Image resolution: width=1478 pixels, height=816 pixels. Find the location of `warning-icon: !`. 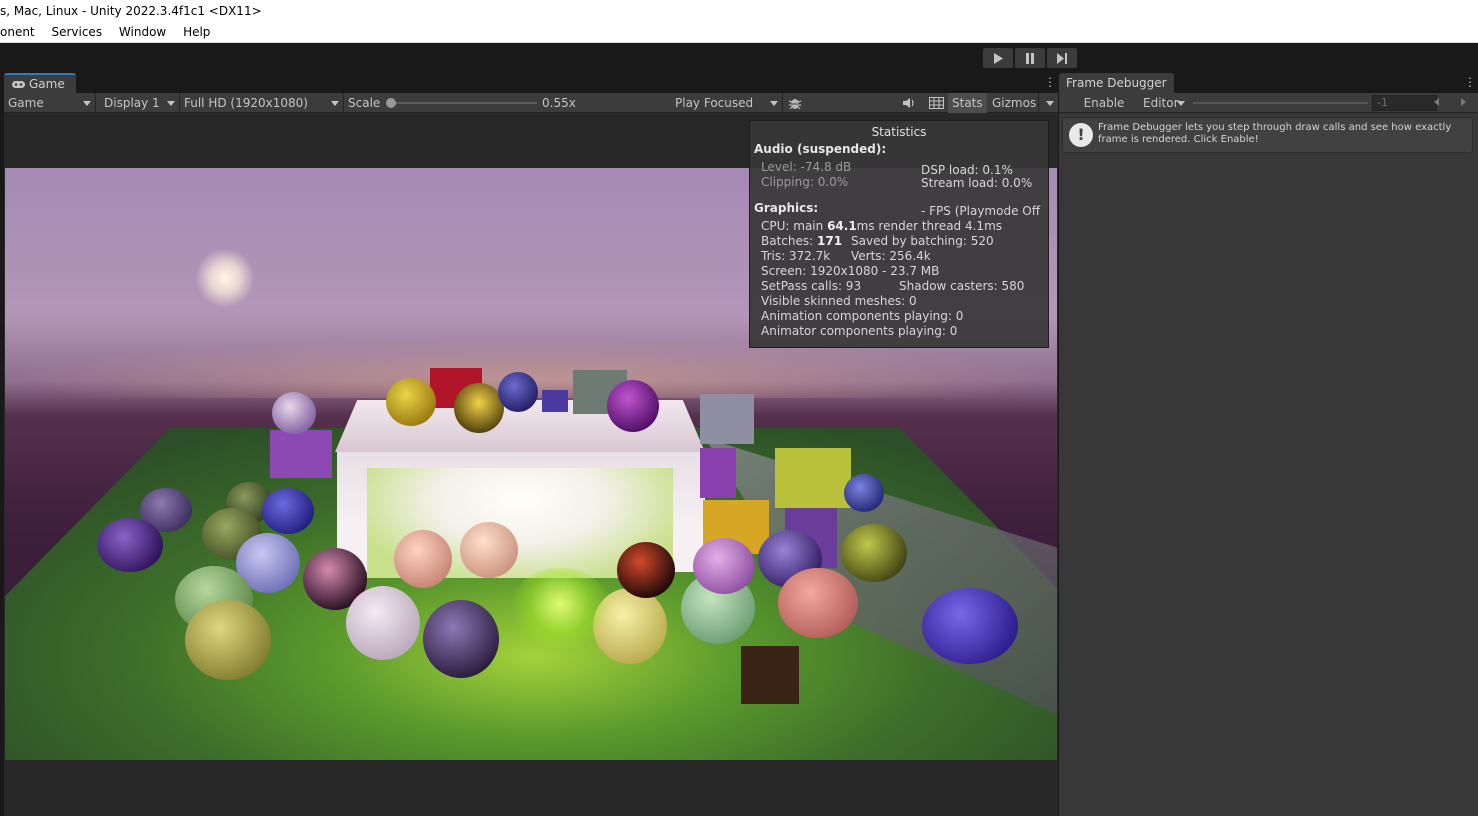

warning-icon: ! is located at coordinates (1081, 135).